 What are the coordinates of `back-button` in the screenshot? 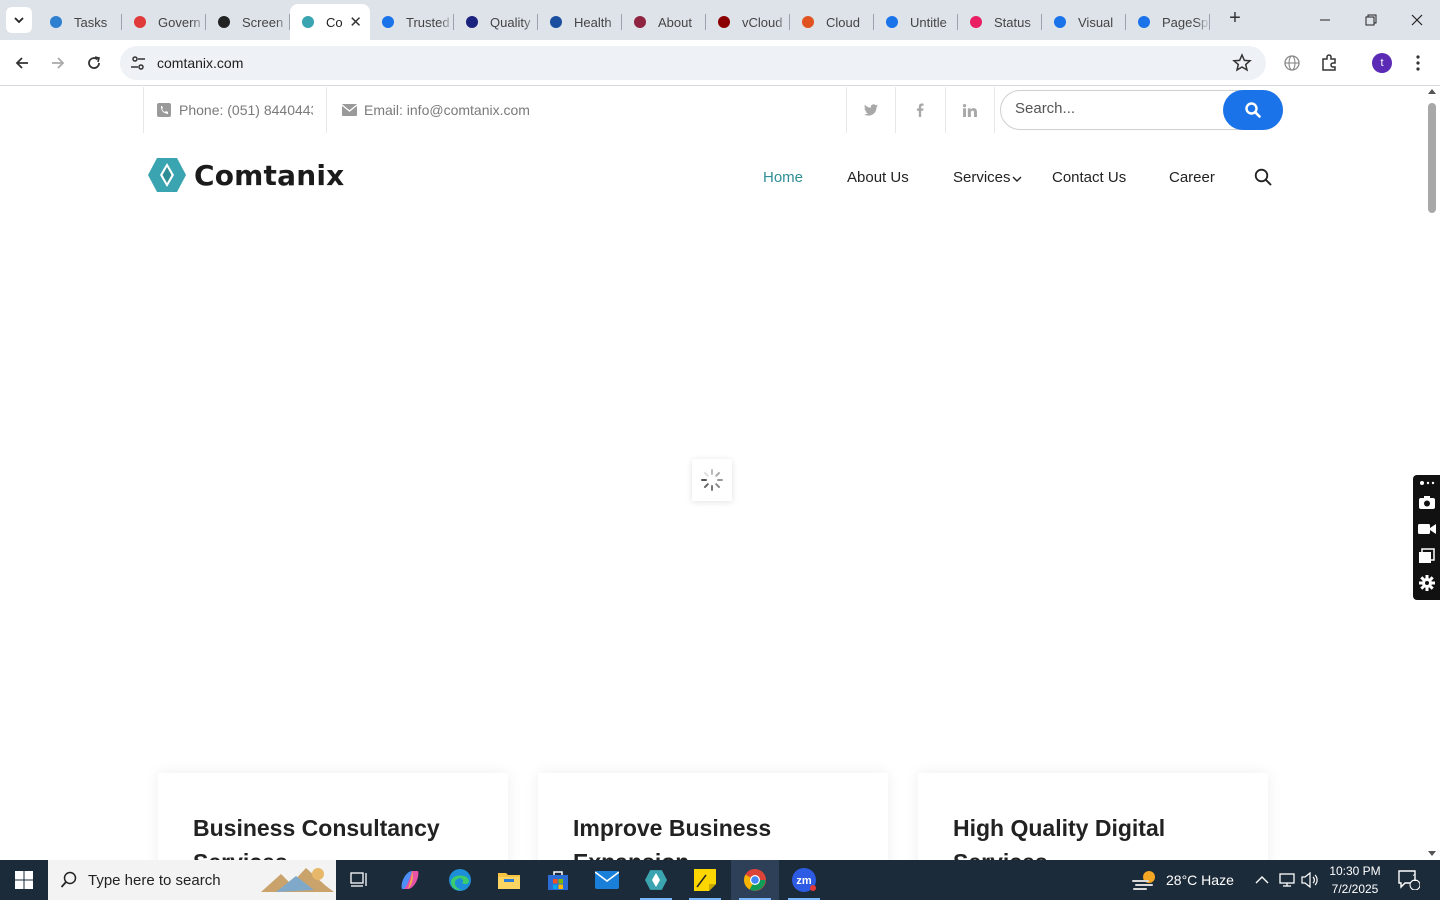 It's located at (22, 63).